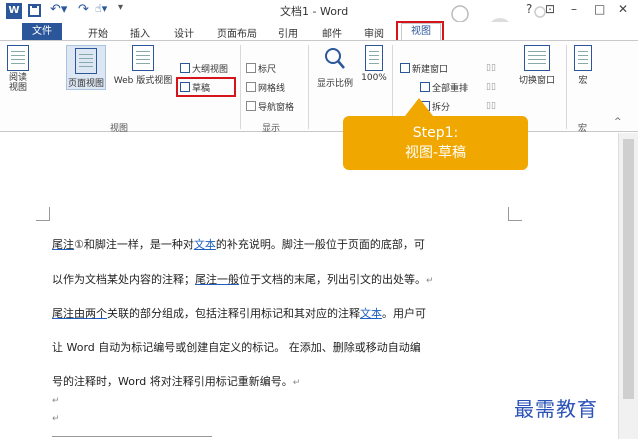 The height and width of the screenshot is (439, 638). I want to click on nav-pane-checkbox: 导航窗格, so click(270, 108).